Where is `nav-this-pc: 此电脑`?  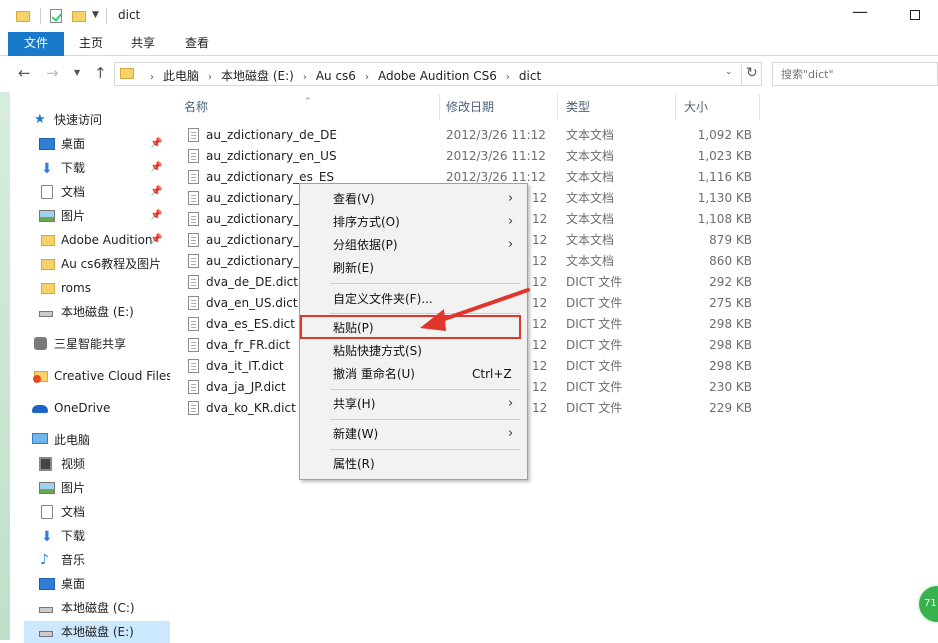 nav-this-pc: 此电脑 is located at coordinates (97, 440).